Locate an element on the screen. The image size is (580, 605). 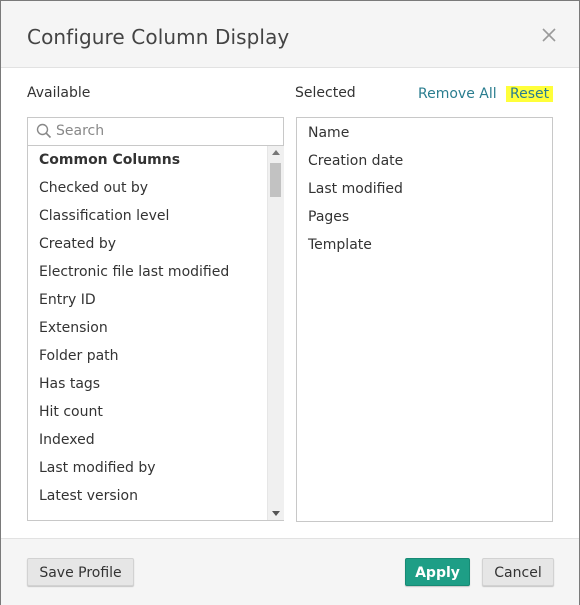
available-column-item: Folder path is located at coordinates (147, 356).